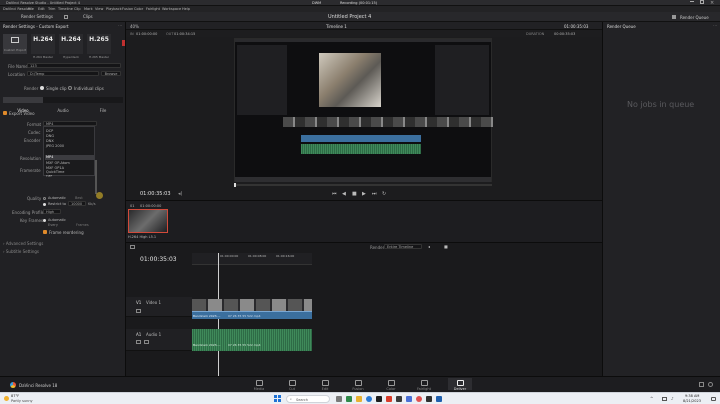 This screenshot has width=720, height=404. What do you see at coordinates (339, 399) in the screenshot?
I see `task-view-icon` at bounding box center [339, 399].